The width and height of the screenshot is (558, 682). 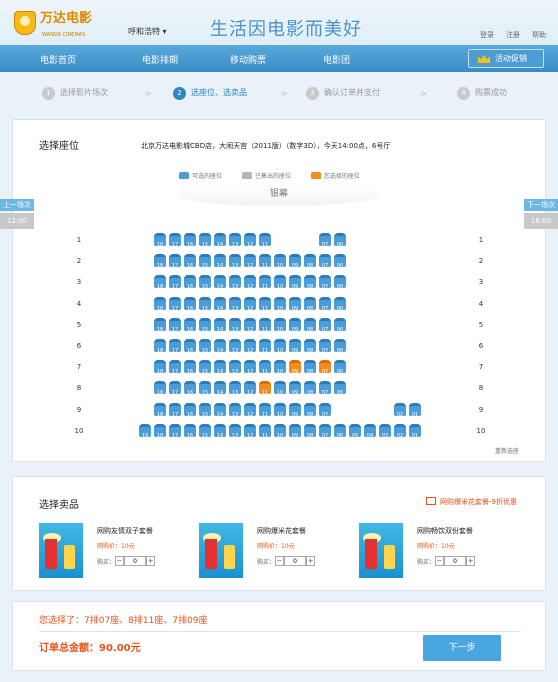 I want to click on prev-show-button: 上一场次 12:00, so click(x=17, y=214).